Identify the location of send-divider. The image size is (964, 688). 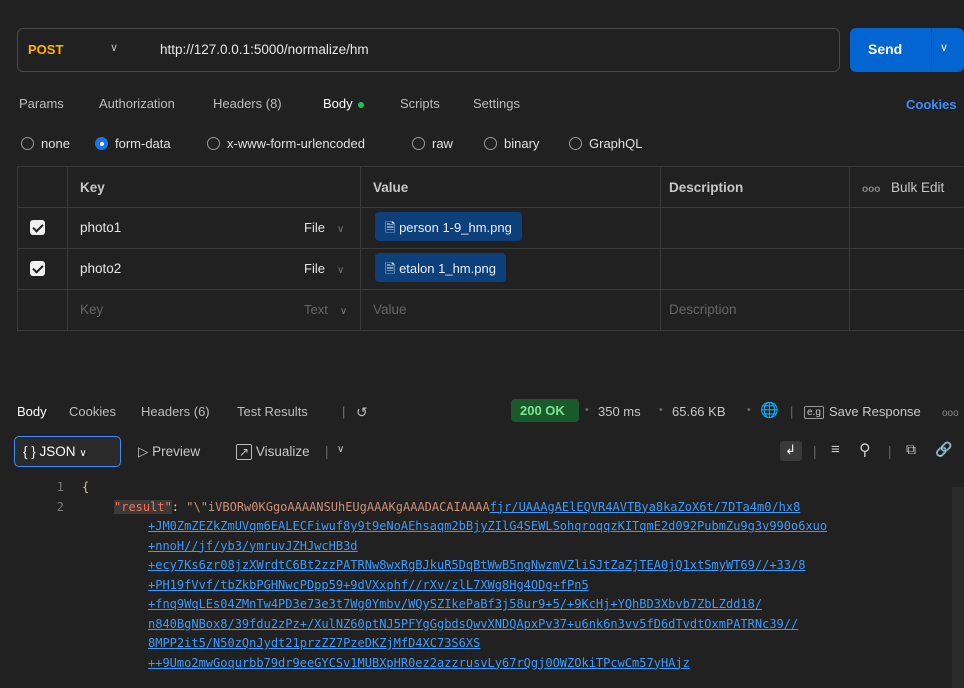
(931, 50).